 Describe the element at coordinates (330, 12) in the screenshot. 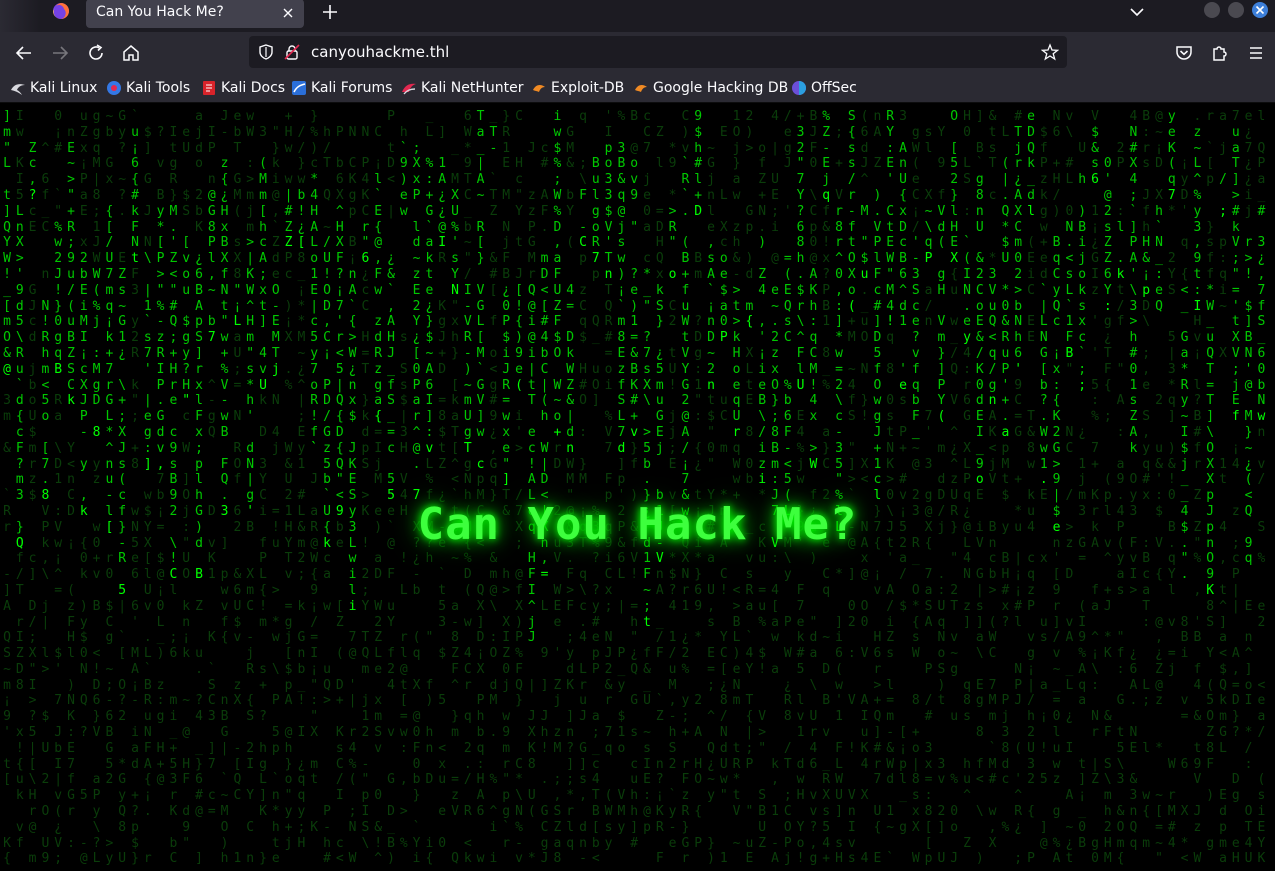

I see `plus-icon` at that location.